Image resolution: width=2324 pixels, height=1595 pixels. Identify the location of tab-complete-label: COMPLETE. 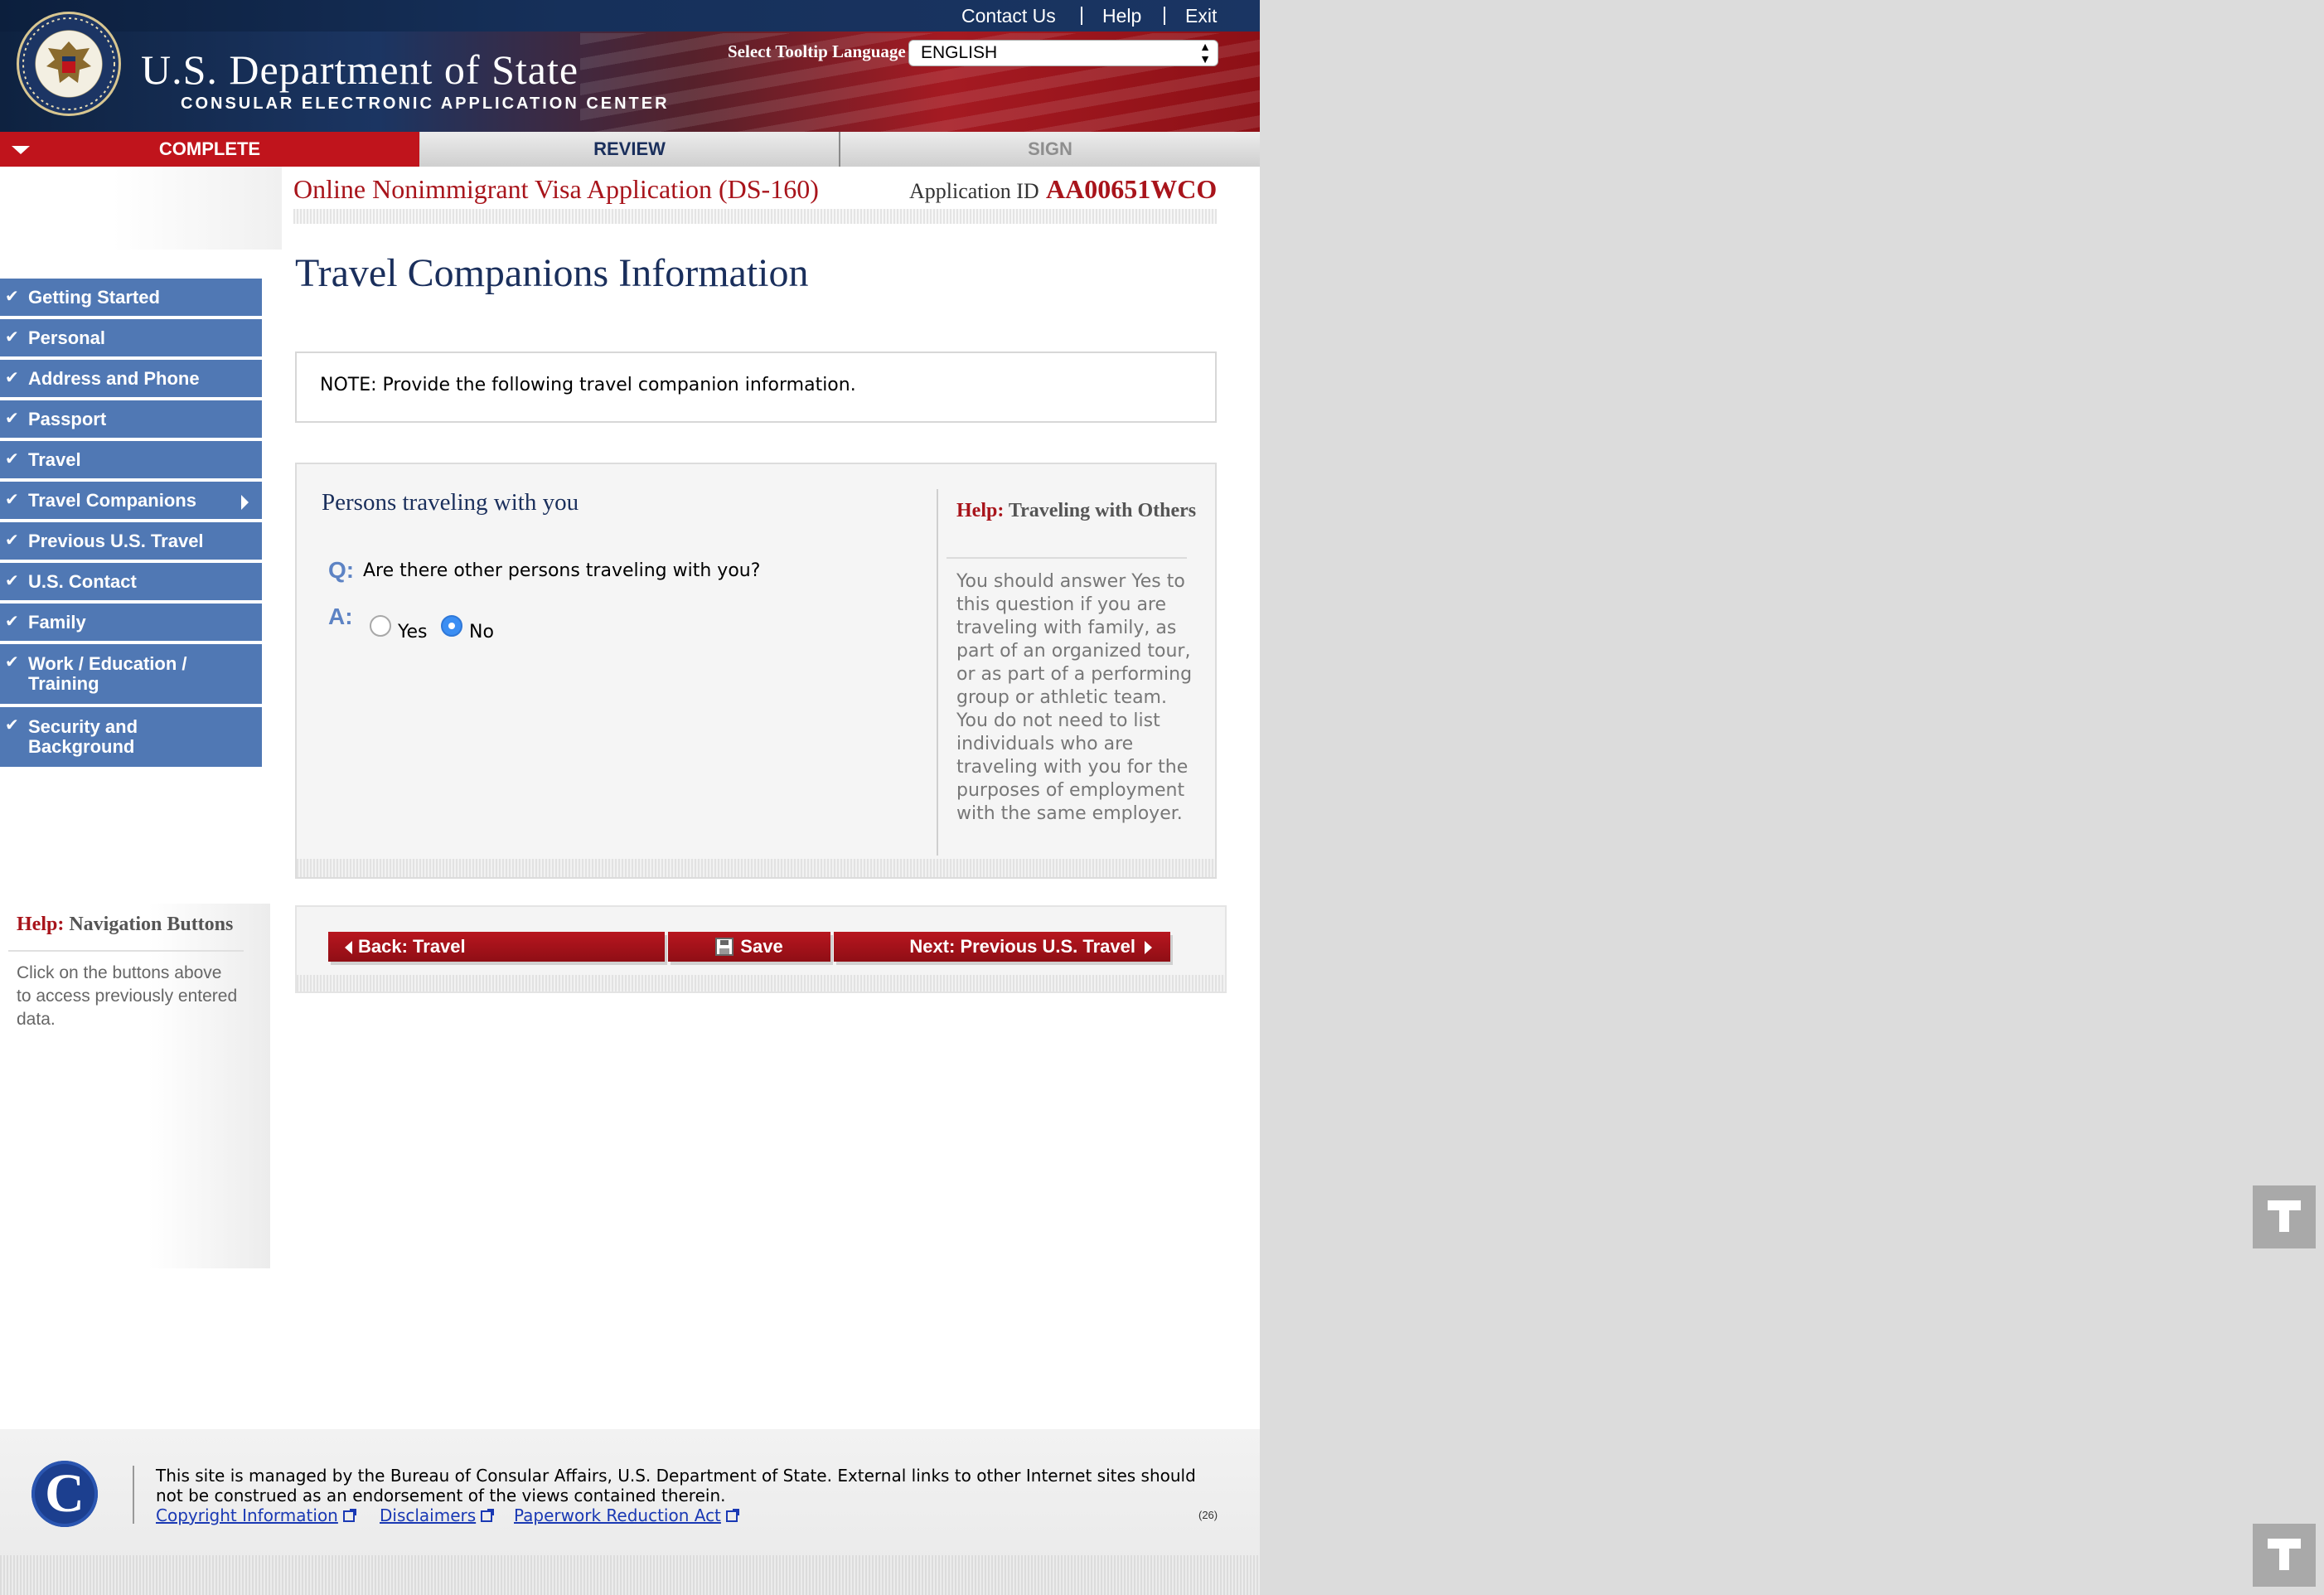
(209, 148).